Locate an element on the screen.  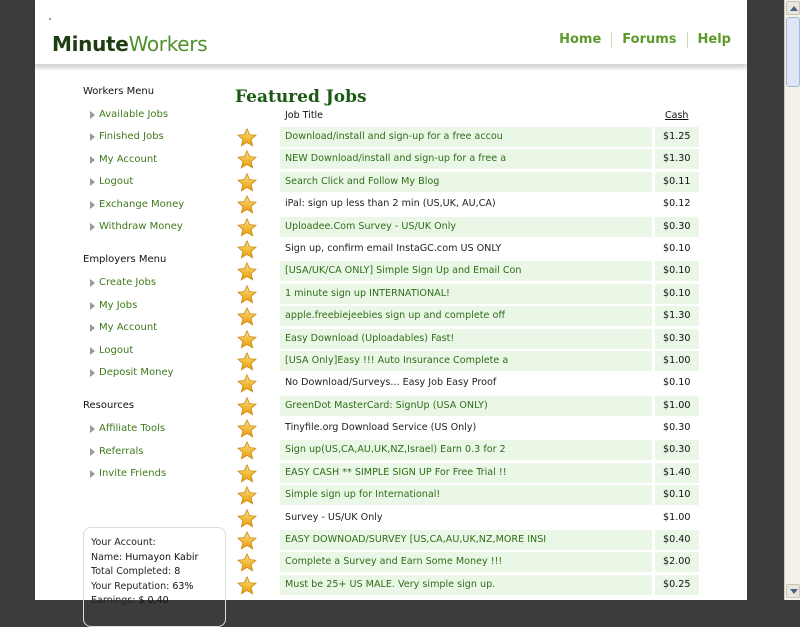
sidebar-item-my-jobs: My Jobs is located at coordinates (153, 310).